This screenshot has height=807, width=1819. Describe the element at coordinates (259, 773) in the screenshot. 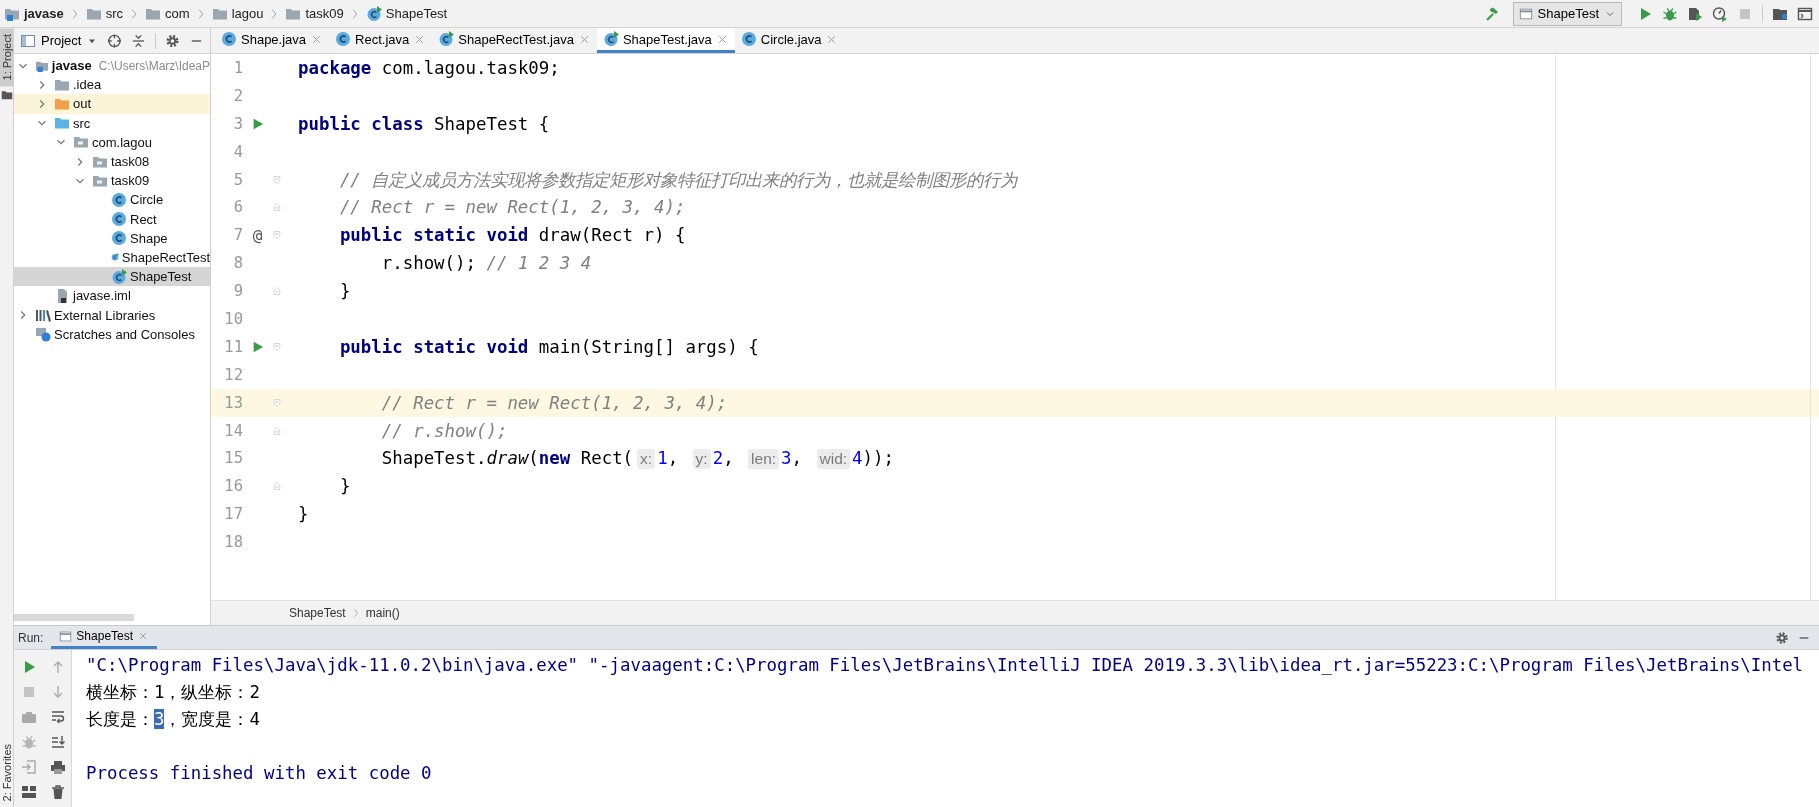

I see `console-line: Process finished with exit code 0` at that location.